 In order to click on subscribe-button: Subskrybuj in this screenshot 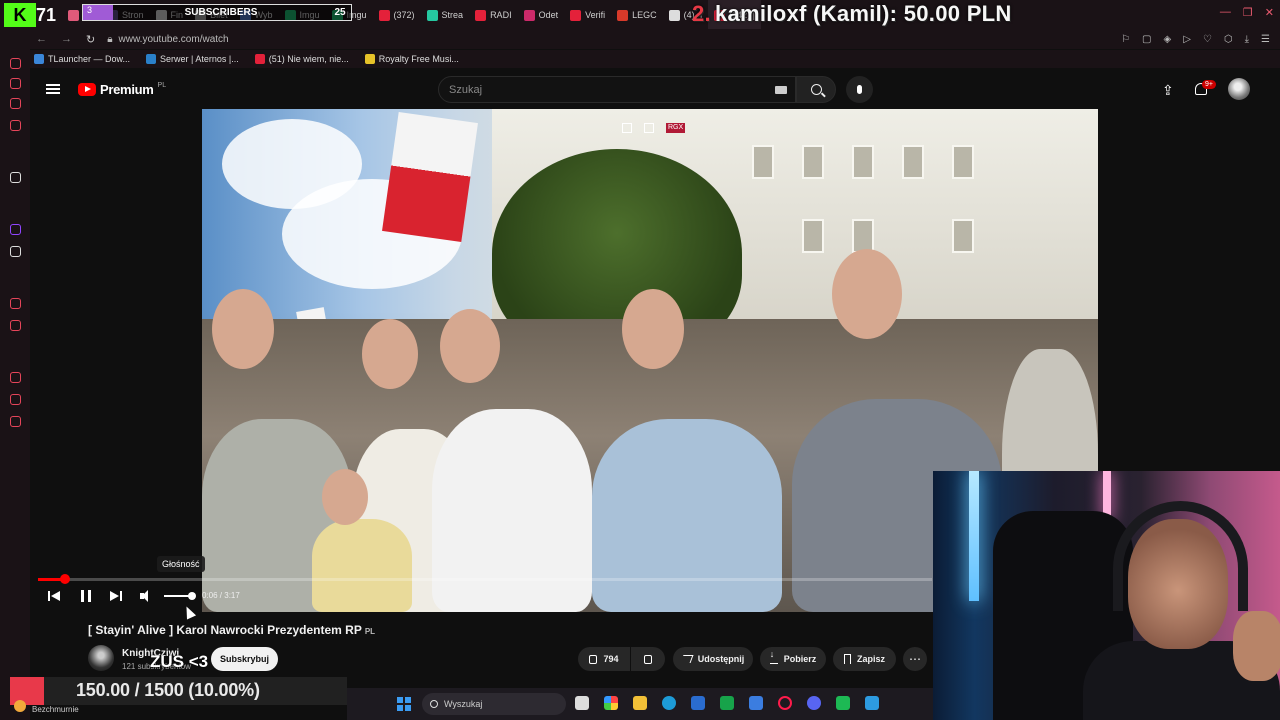, I will do `click(244, 659)`.